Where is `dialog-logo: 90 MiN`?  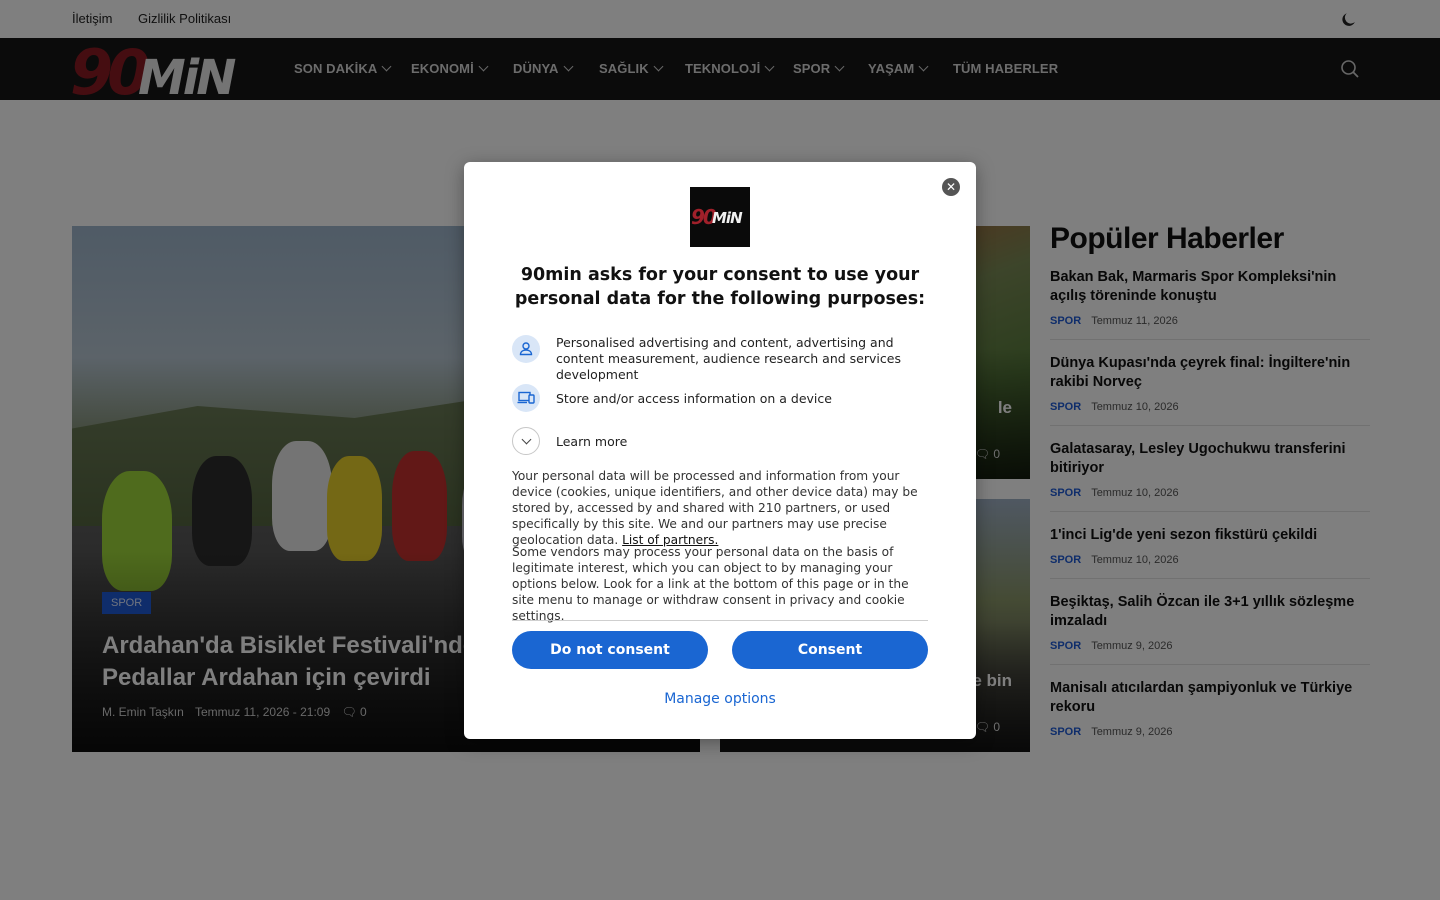 dialog-logo: 90 MiN is located at coordinates (720, 217).